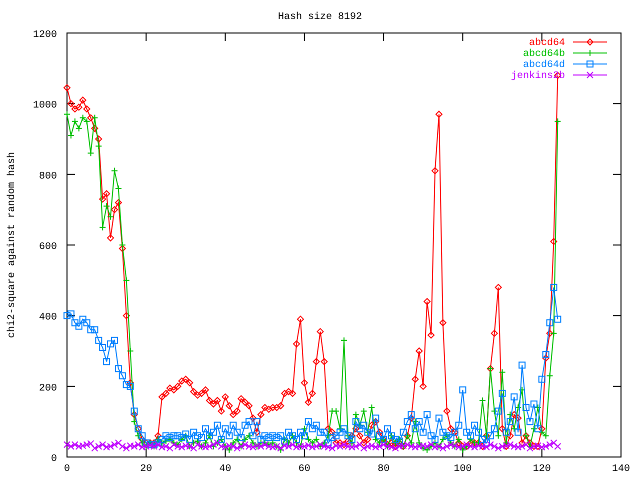  I want to click on tick-label: 140, so click(621, 469).